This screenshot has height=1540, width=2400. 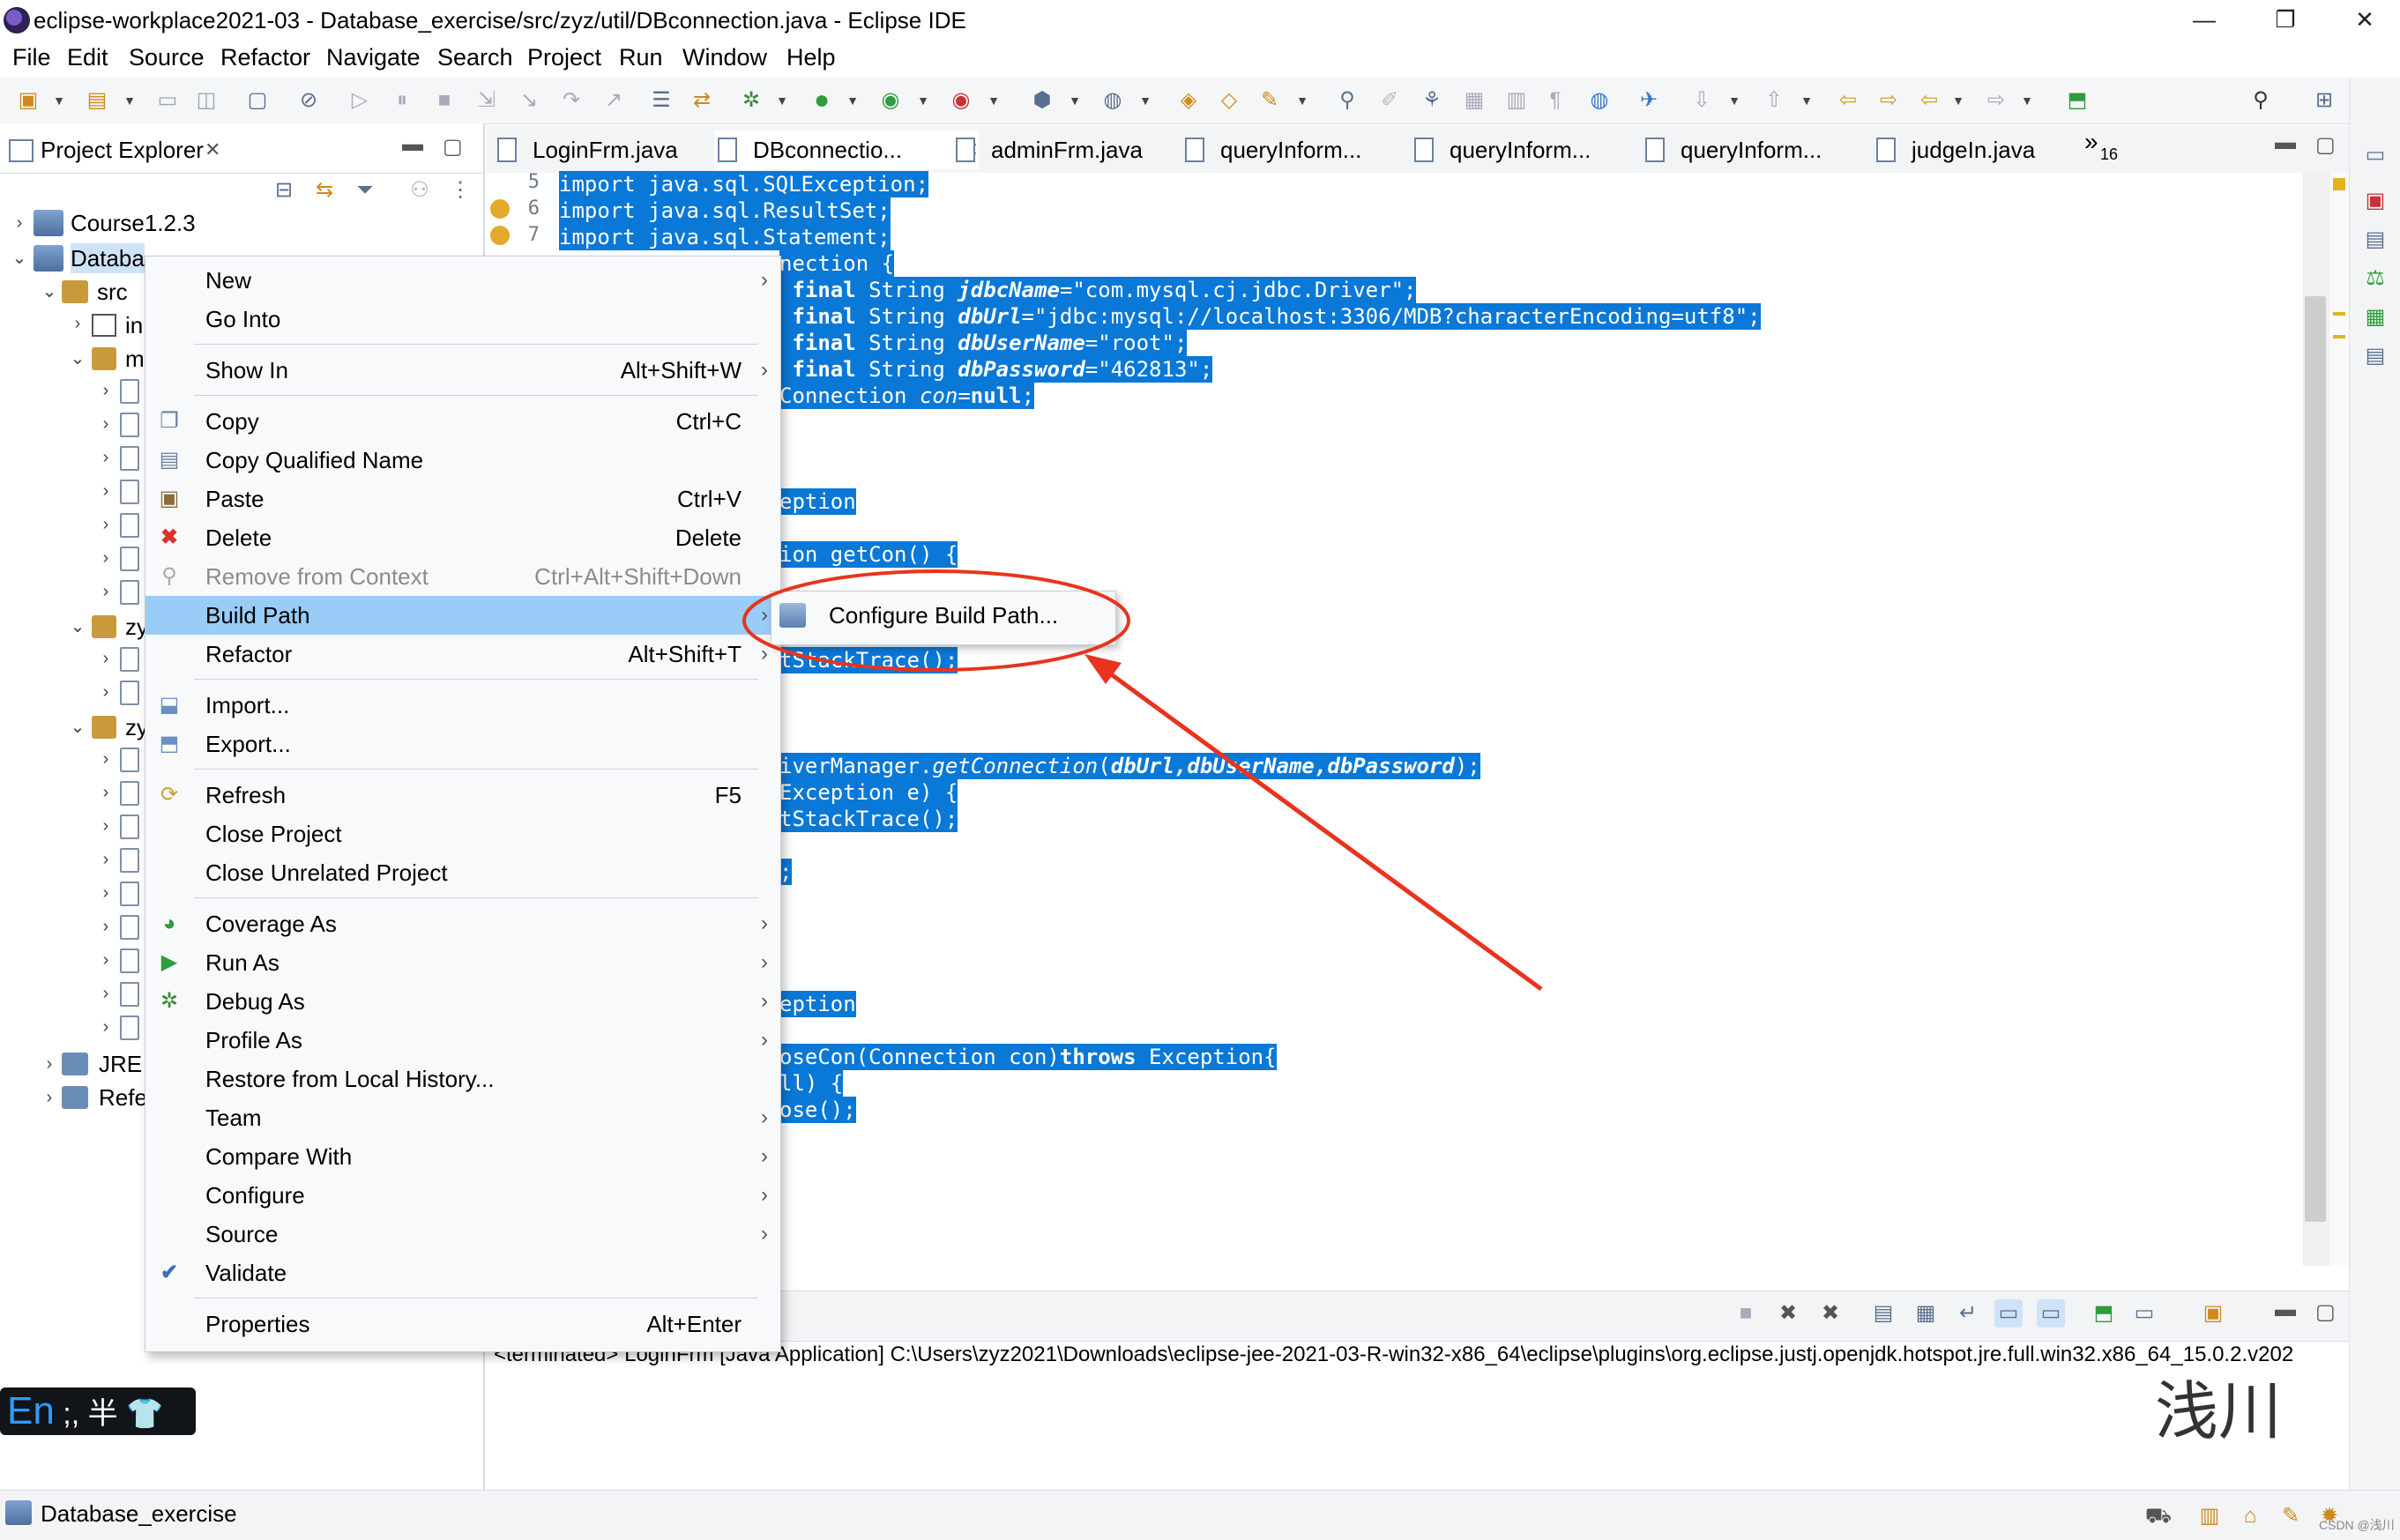 What do you see at coordinates (462, 1324) in the screenshot?
I see `menu-item-properties: Properties Alt+Enter` at bounding box center [462, 1324].